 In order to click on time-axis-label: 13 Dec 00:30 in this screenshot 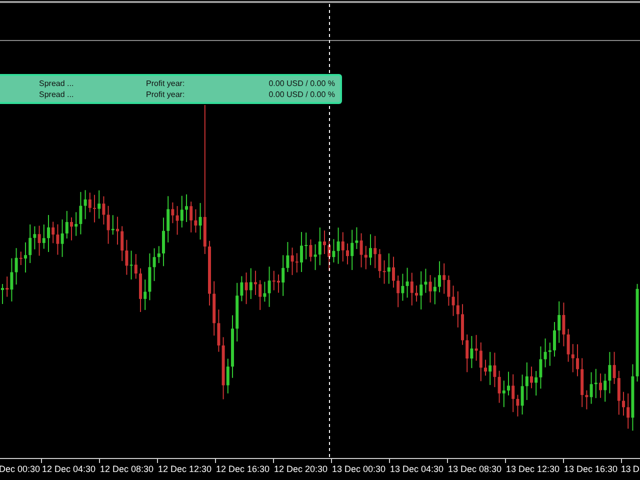, I will do `click(359, 469)`.